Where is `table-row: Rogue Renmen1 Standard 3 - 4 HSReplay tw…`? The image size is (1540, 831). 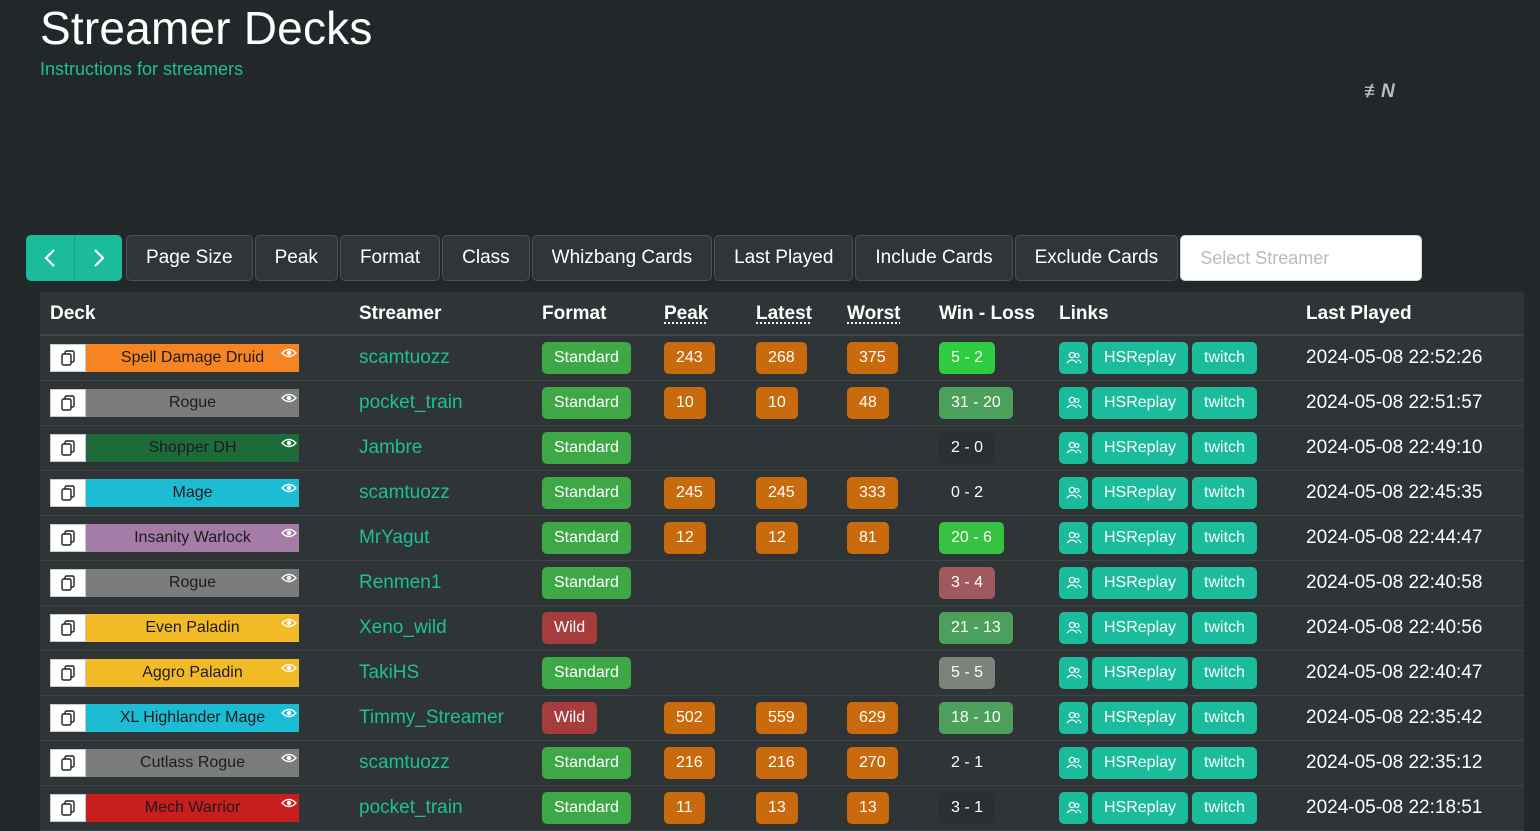 table-row: Rogue Renmen1 Standard 3 - 4 HSReplay tw… is located at coordinates (782, 583).